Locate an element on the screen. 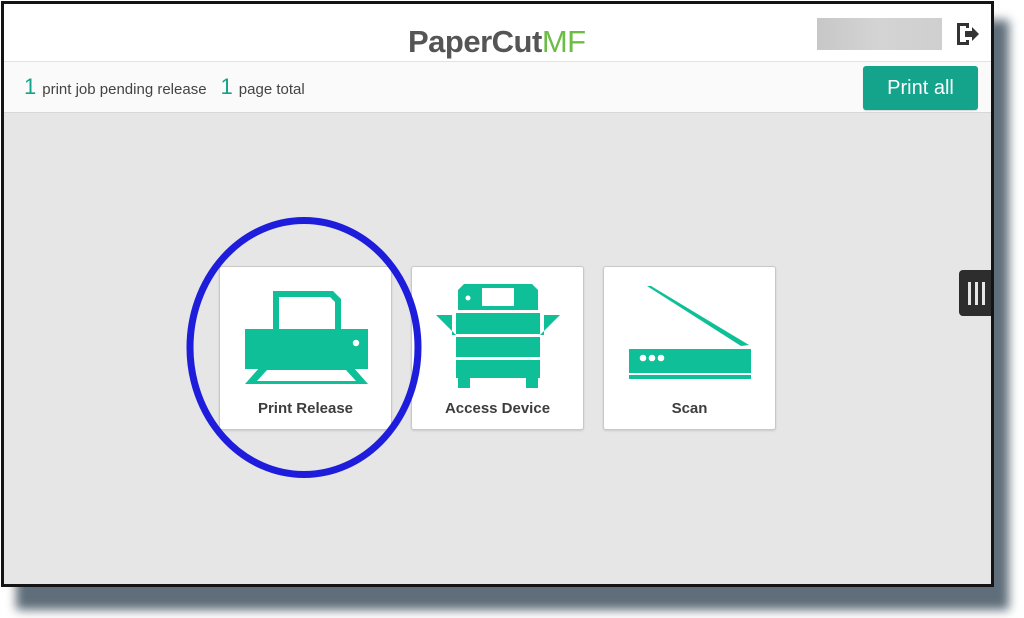 The height and width of the screenshot is (618, 1024). scan-label: Scan is located at coordinates (689, 408).